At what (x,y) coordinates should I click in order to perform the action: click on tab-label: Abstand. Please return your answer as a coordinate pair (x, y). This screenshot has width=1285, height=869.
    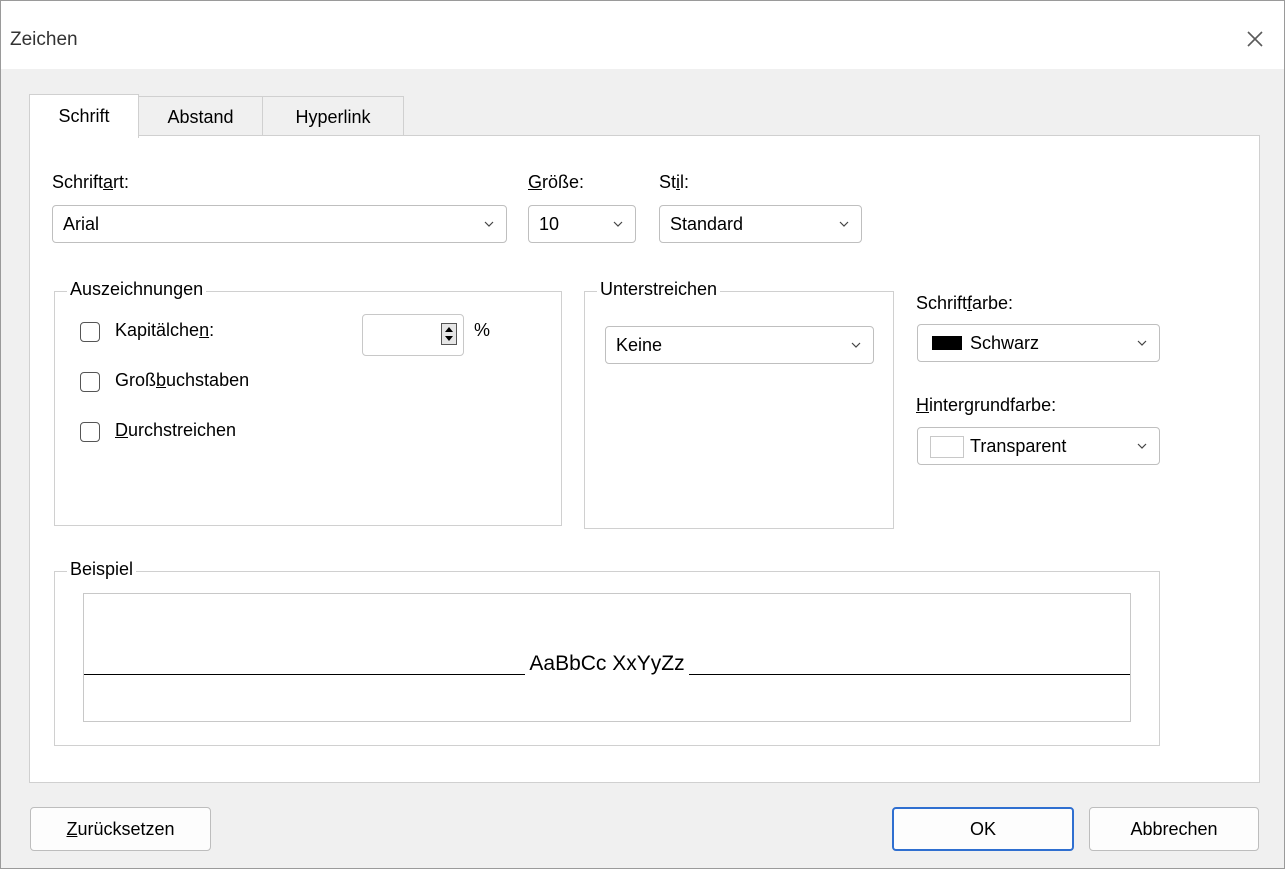
    Looking at the image, I should click on (200, 116).